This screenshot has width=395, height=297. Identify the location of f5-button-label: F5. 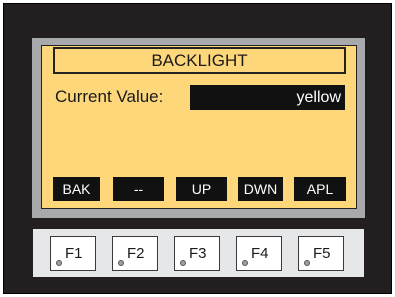
(322, 253).